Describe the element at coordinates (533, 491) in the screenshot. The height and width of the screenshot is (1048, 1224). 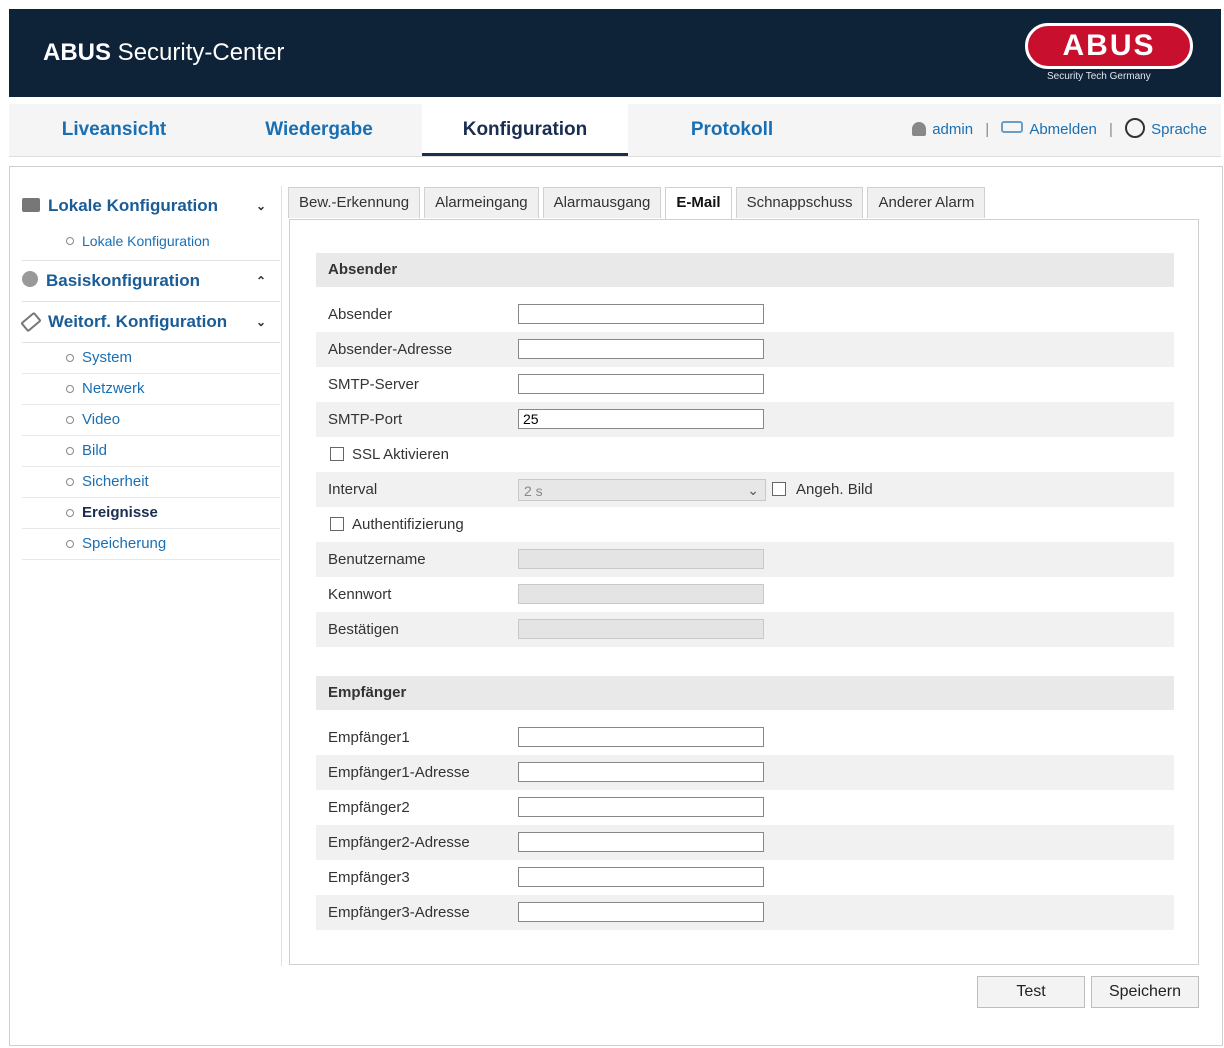
I see `interval-selected-value: 2 s` at that location.